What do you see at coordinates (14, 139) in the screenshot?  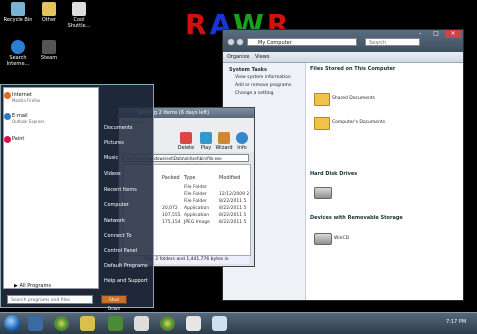 I see `start-item-paint: Paint` at bounding box center [14, 139].